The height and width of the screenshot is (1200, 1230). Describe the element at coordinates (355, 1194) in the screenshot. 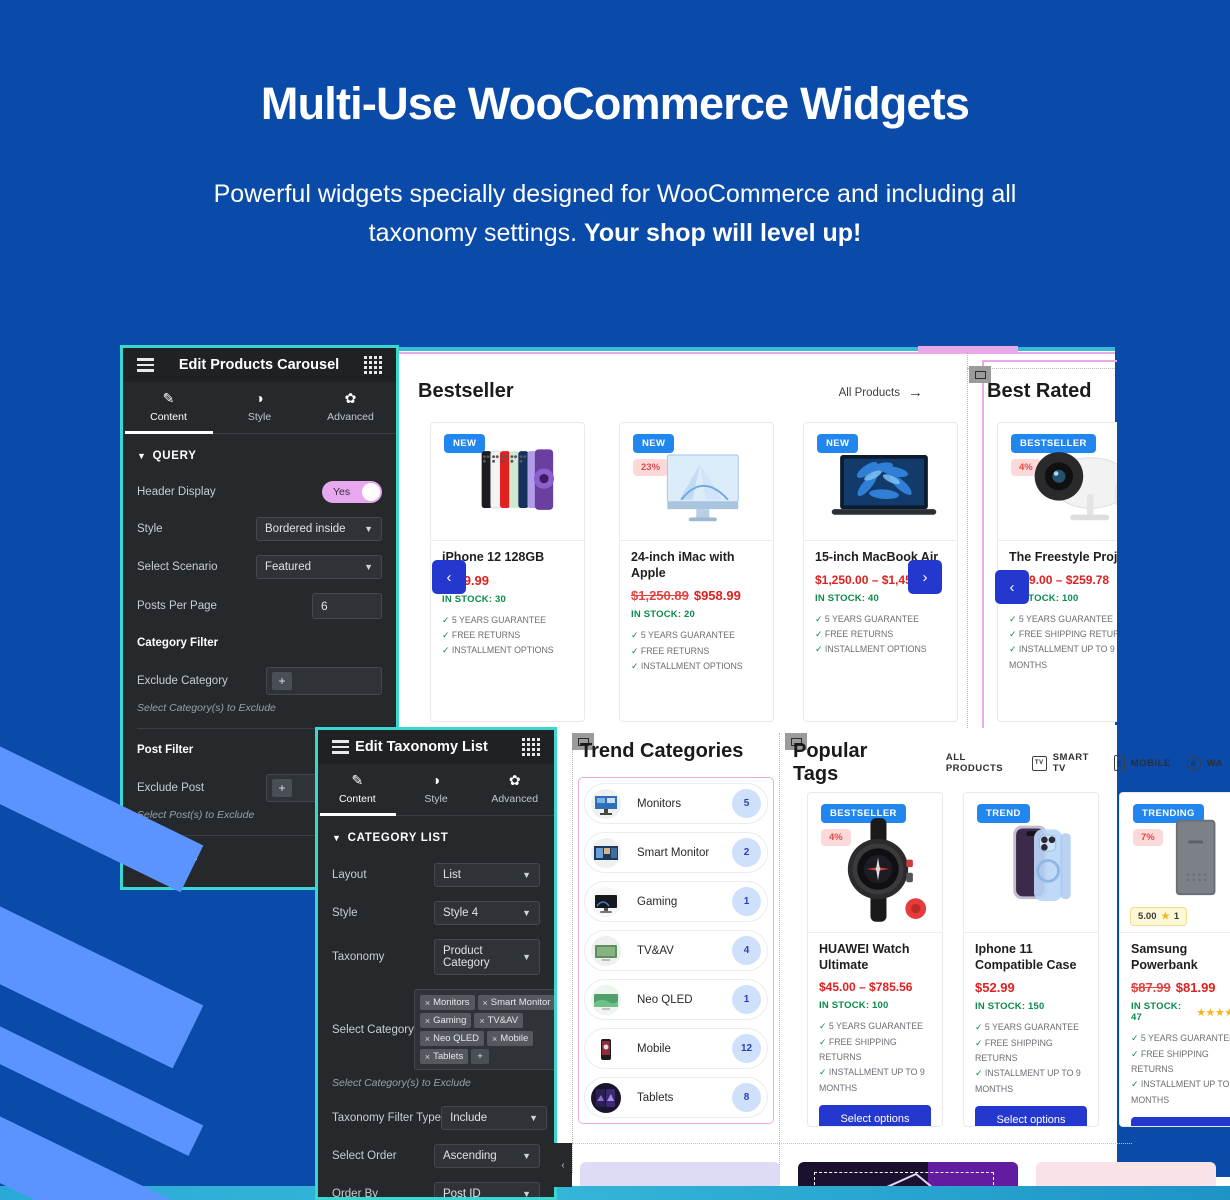

I see `field-label: Order By` at that location.